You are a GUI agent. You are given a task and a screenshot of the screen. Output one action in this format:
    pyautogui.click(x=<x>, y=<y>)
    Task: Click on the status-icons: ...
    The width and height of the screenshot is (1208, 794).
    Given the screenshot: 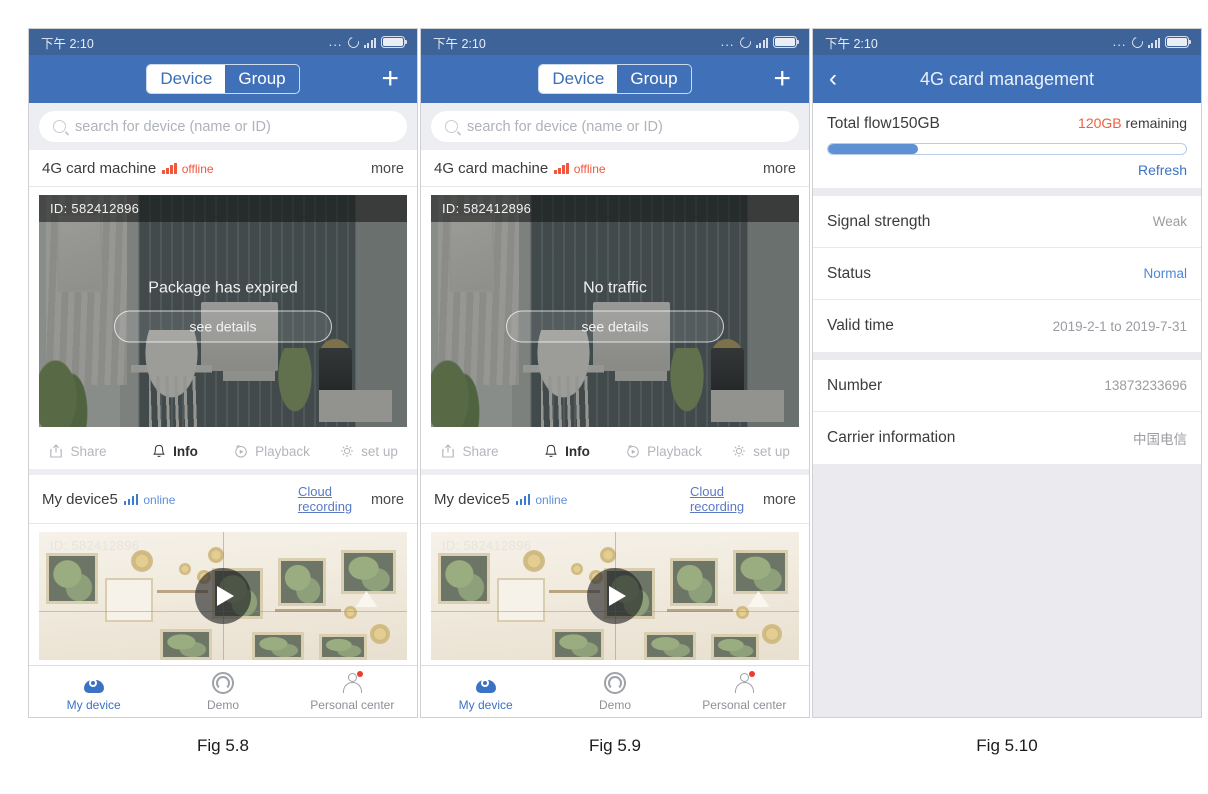 What is the action you would take?
    pyautogui.click(x=760, y=42)
    